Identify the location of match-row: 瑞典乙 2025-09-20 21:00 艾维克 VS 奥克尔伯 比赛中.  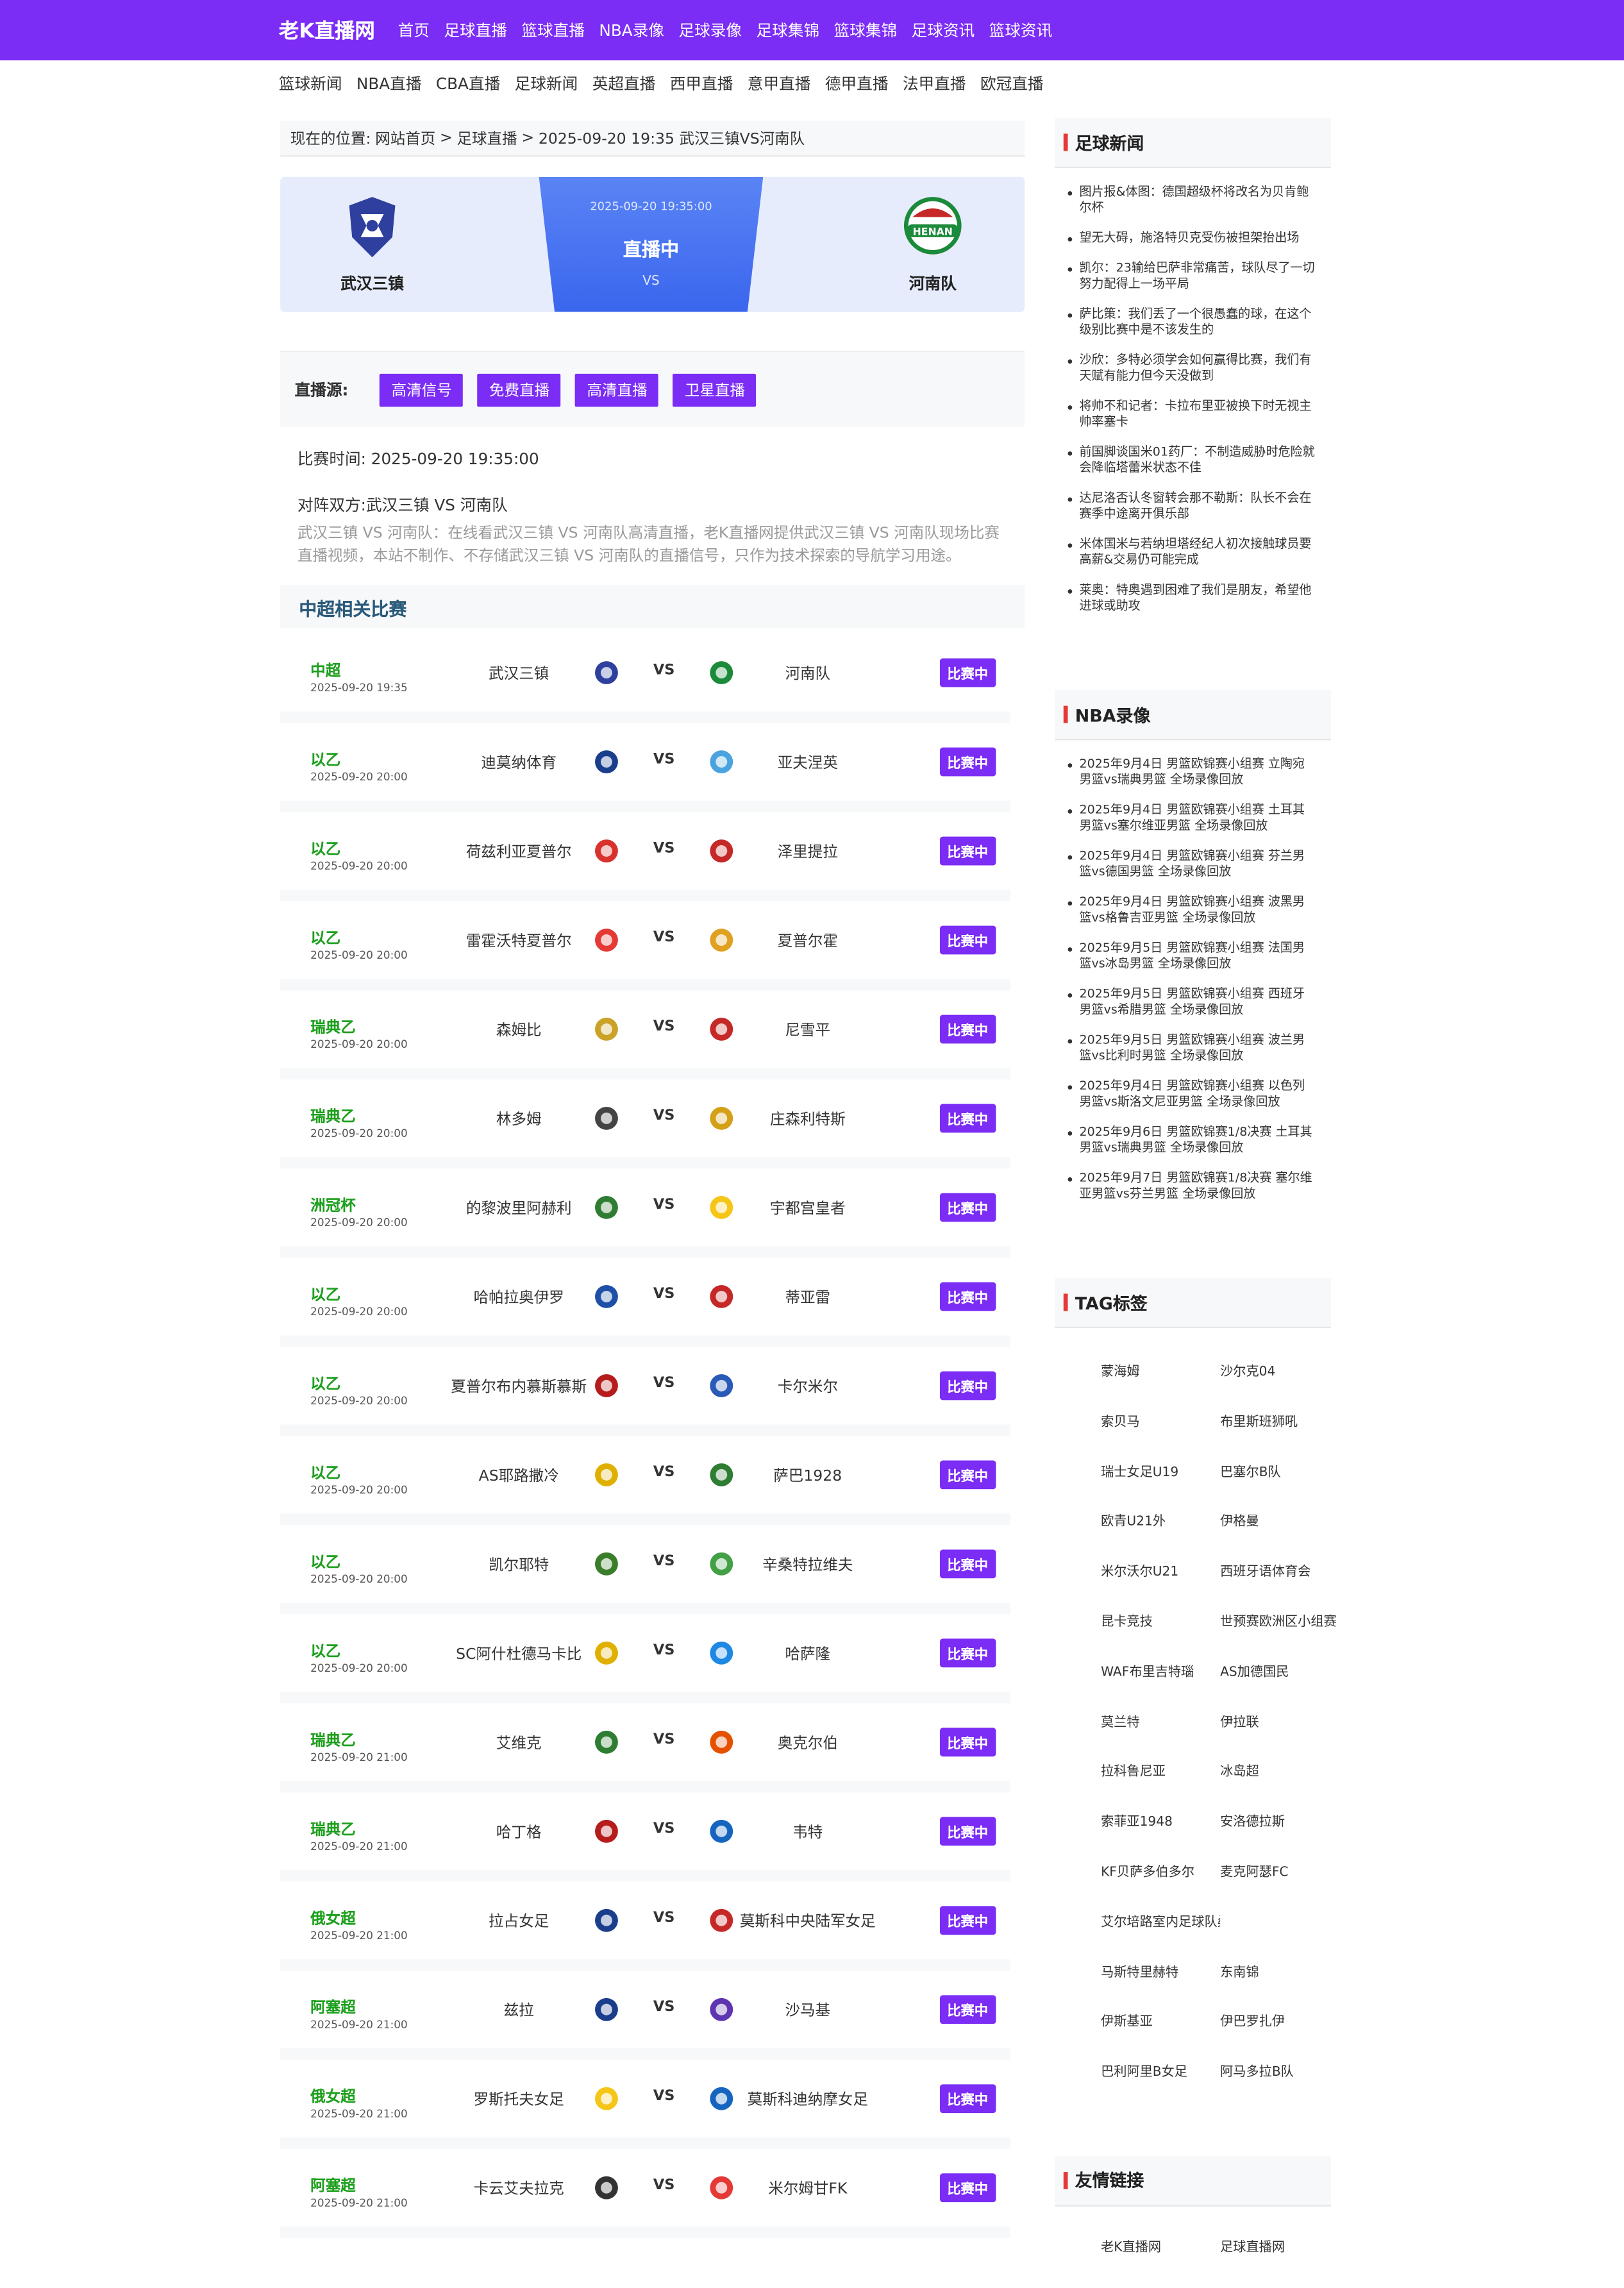
(645, 1748).